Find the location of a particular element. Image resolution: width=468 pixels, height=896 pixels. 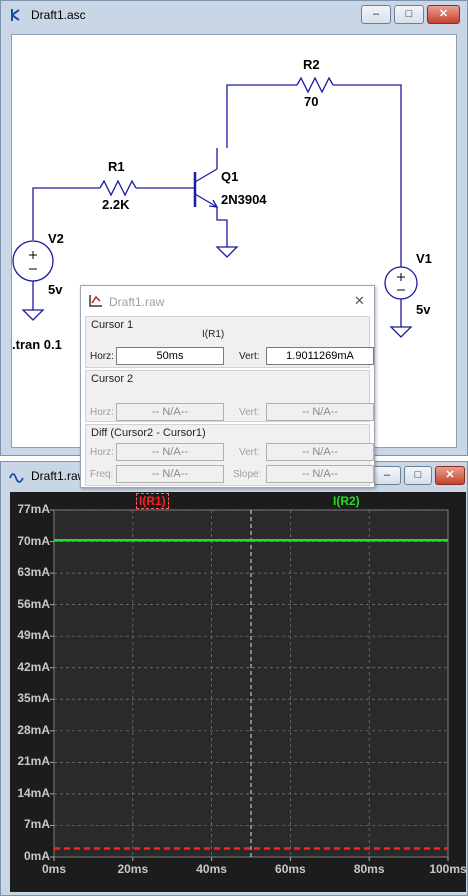

maximize-button: □ is located at coordinates (409, 14).